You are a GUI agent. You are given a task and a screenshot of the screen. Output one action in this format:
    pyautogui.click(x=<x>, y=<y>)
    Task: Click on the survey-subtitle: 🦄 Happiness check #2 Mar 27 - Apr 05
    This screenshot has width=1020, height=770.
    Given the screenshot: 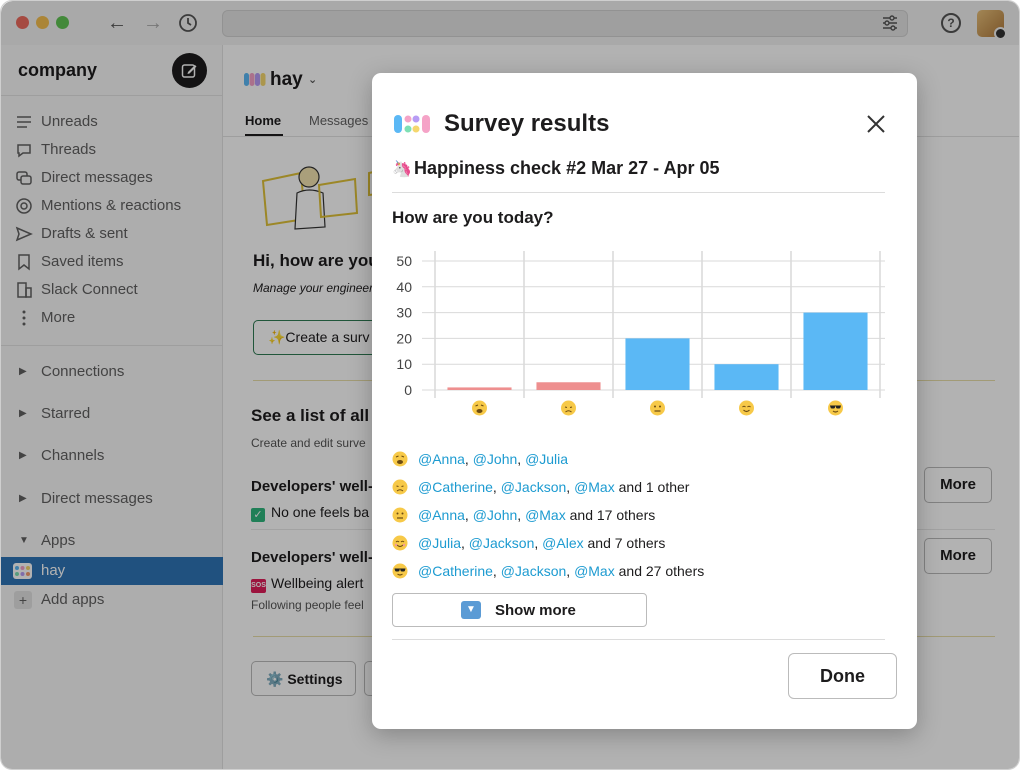 What is the action you would take?
    pyautogui.click(x=555, y=168)
    